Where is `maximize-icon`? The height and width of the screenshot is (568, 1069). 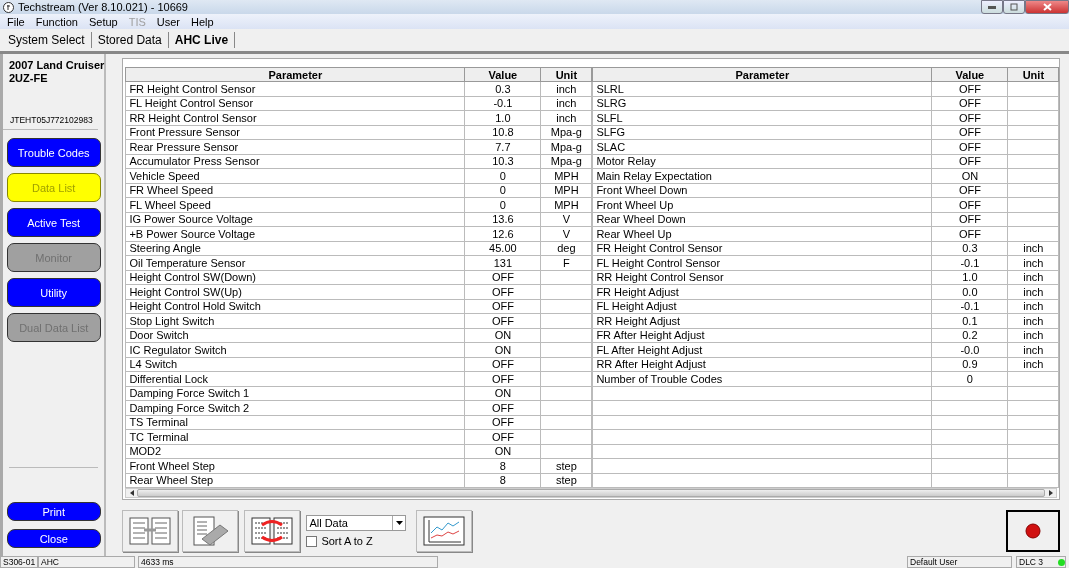
maximize-icon is located at coordinates (1014, 7).